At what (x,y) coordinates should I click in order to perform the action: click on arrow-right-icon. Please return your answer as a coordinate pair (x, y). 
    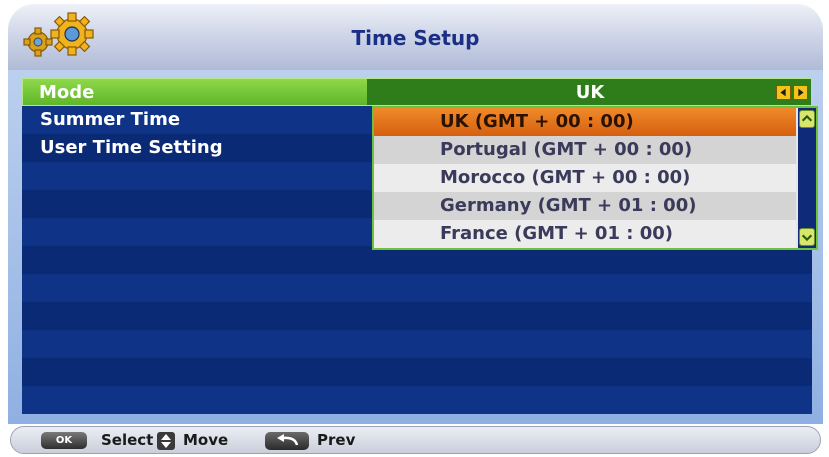
    Looking at the image, I should click on (800, 92).